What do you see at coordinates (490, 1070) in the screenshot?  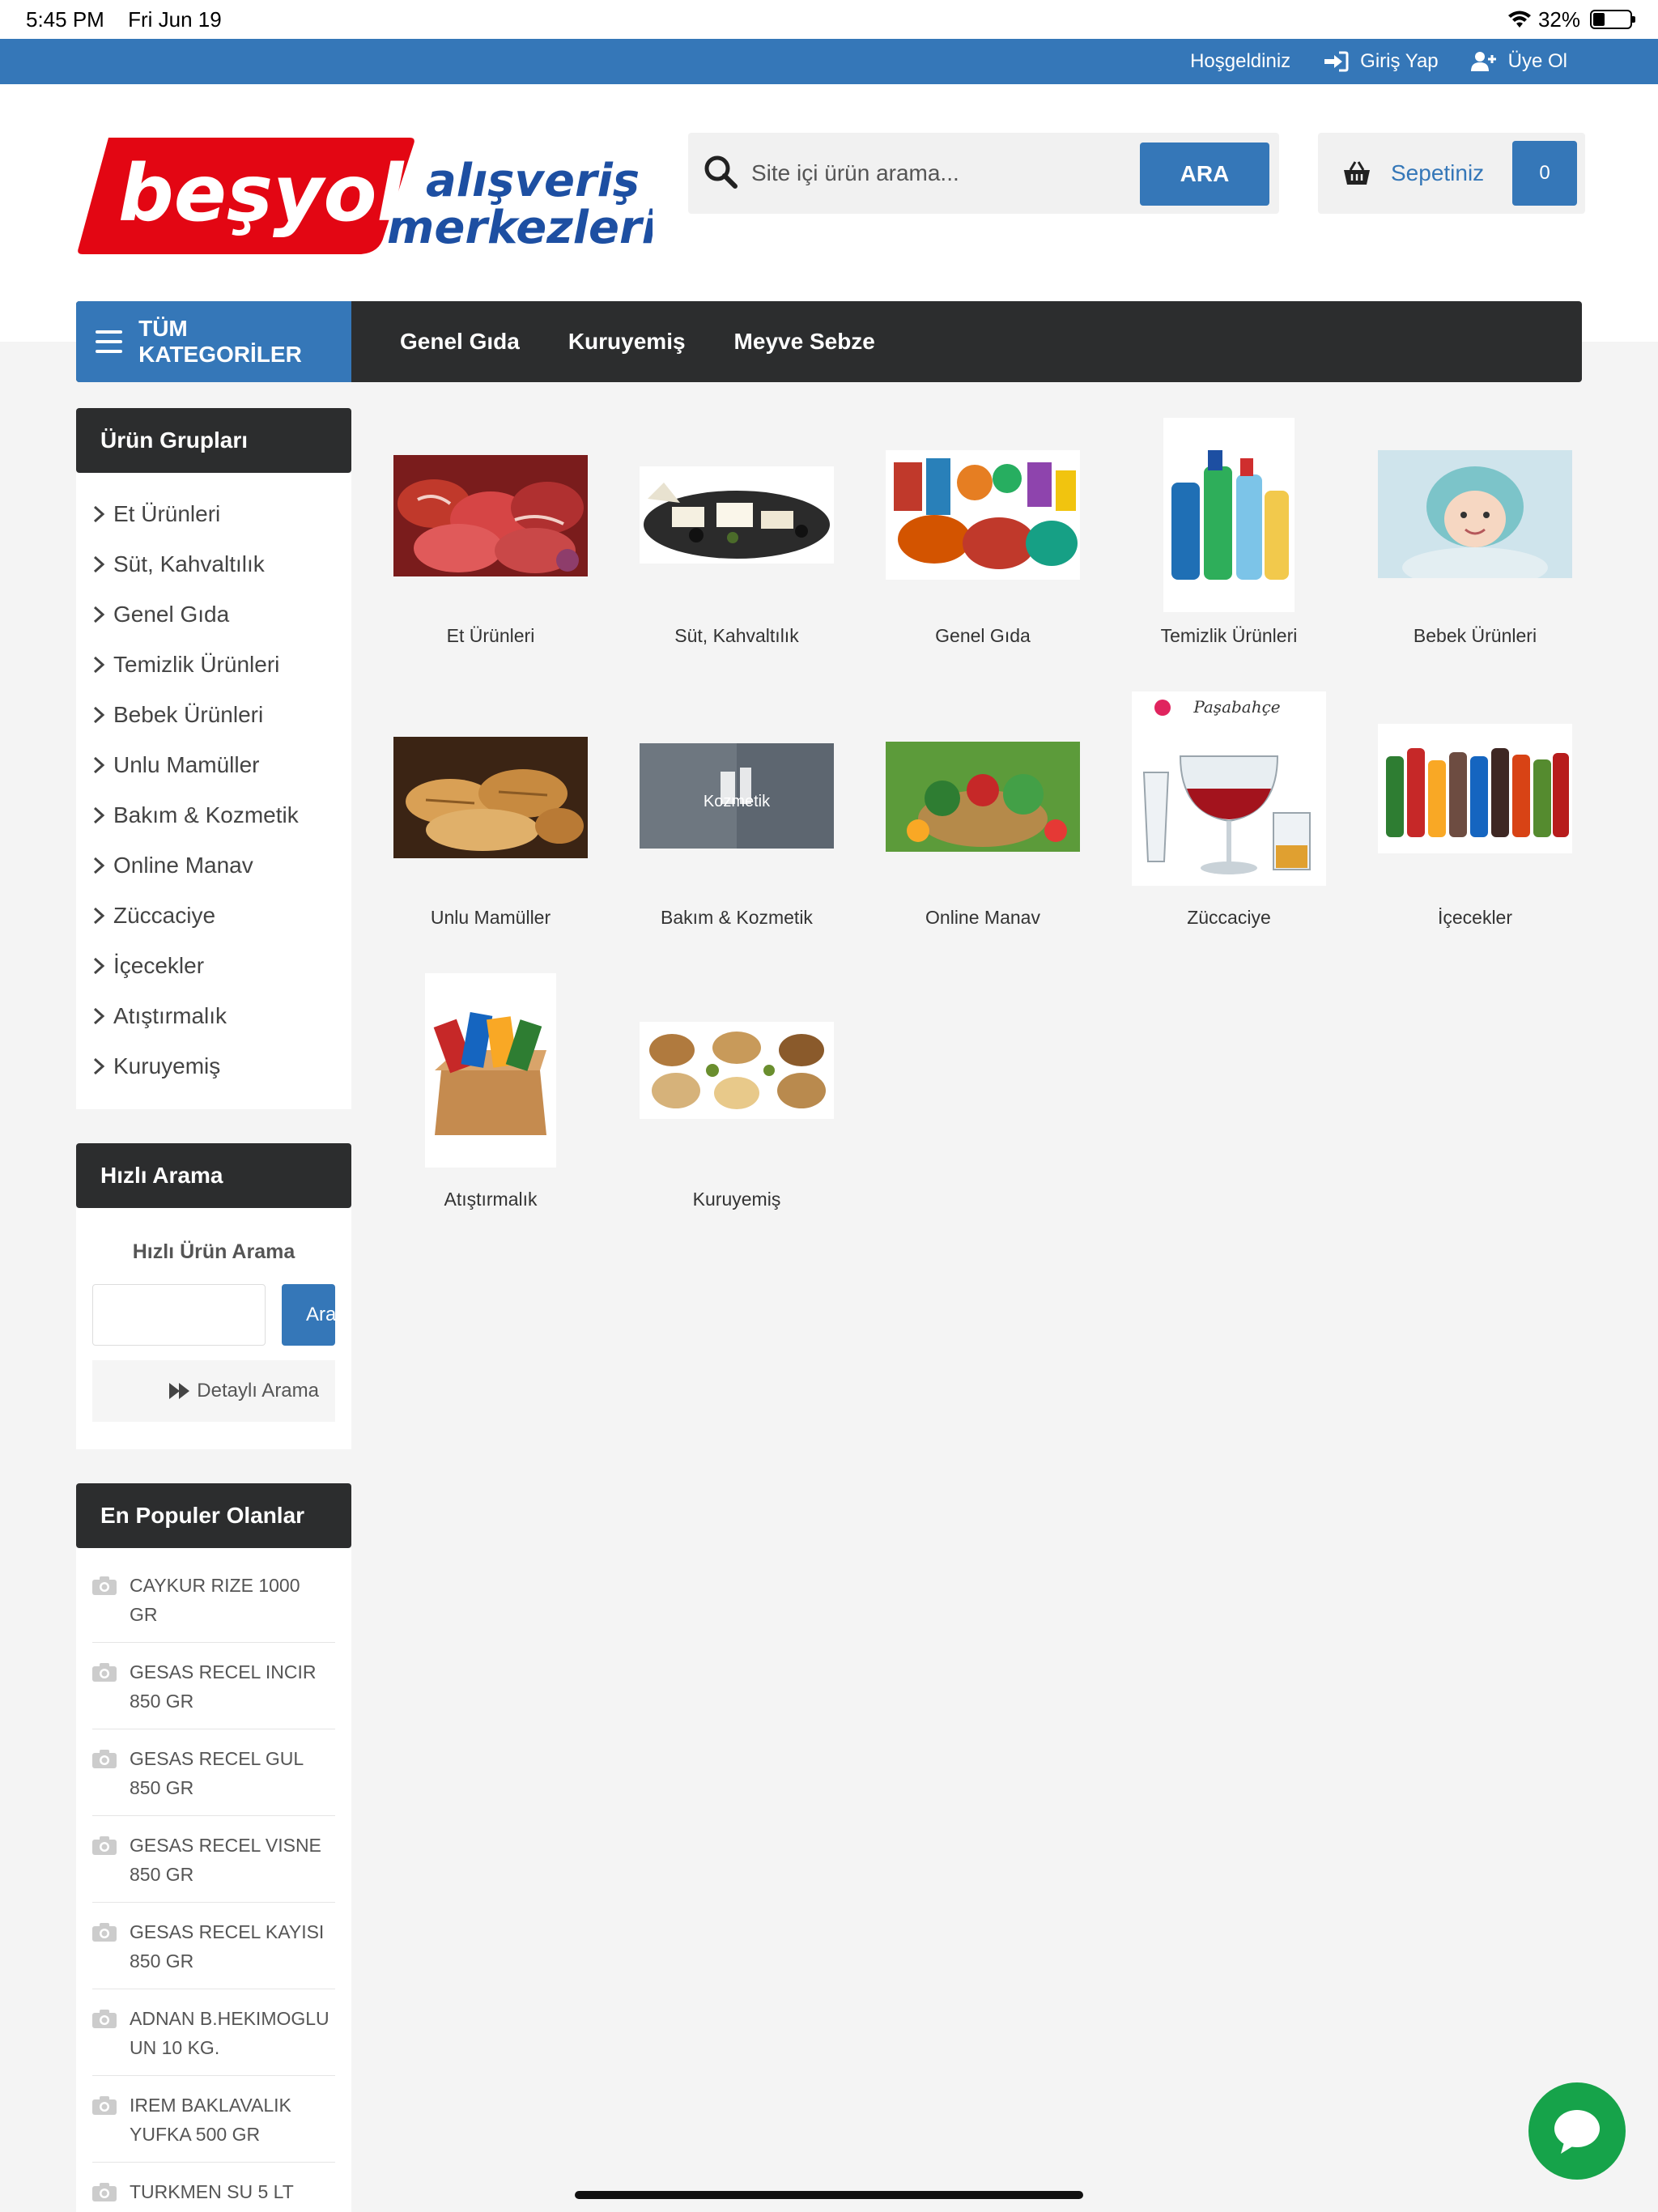 I see `snacks-photo` at bounding box center [490, 1070].